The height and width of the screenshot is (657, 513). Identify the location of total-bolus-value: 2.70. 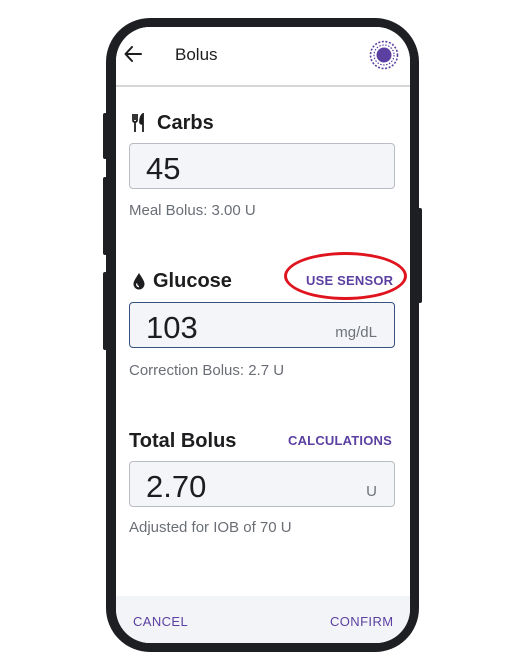
(176, 486).